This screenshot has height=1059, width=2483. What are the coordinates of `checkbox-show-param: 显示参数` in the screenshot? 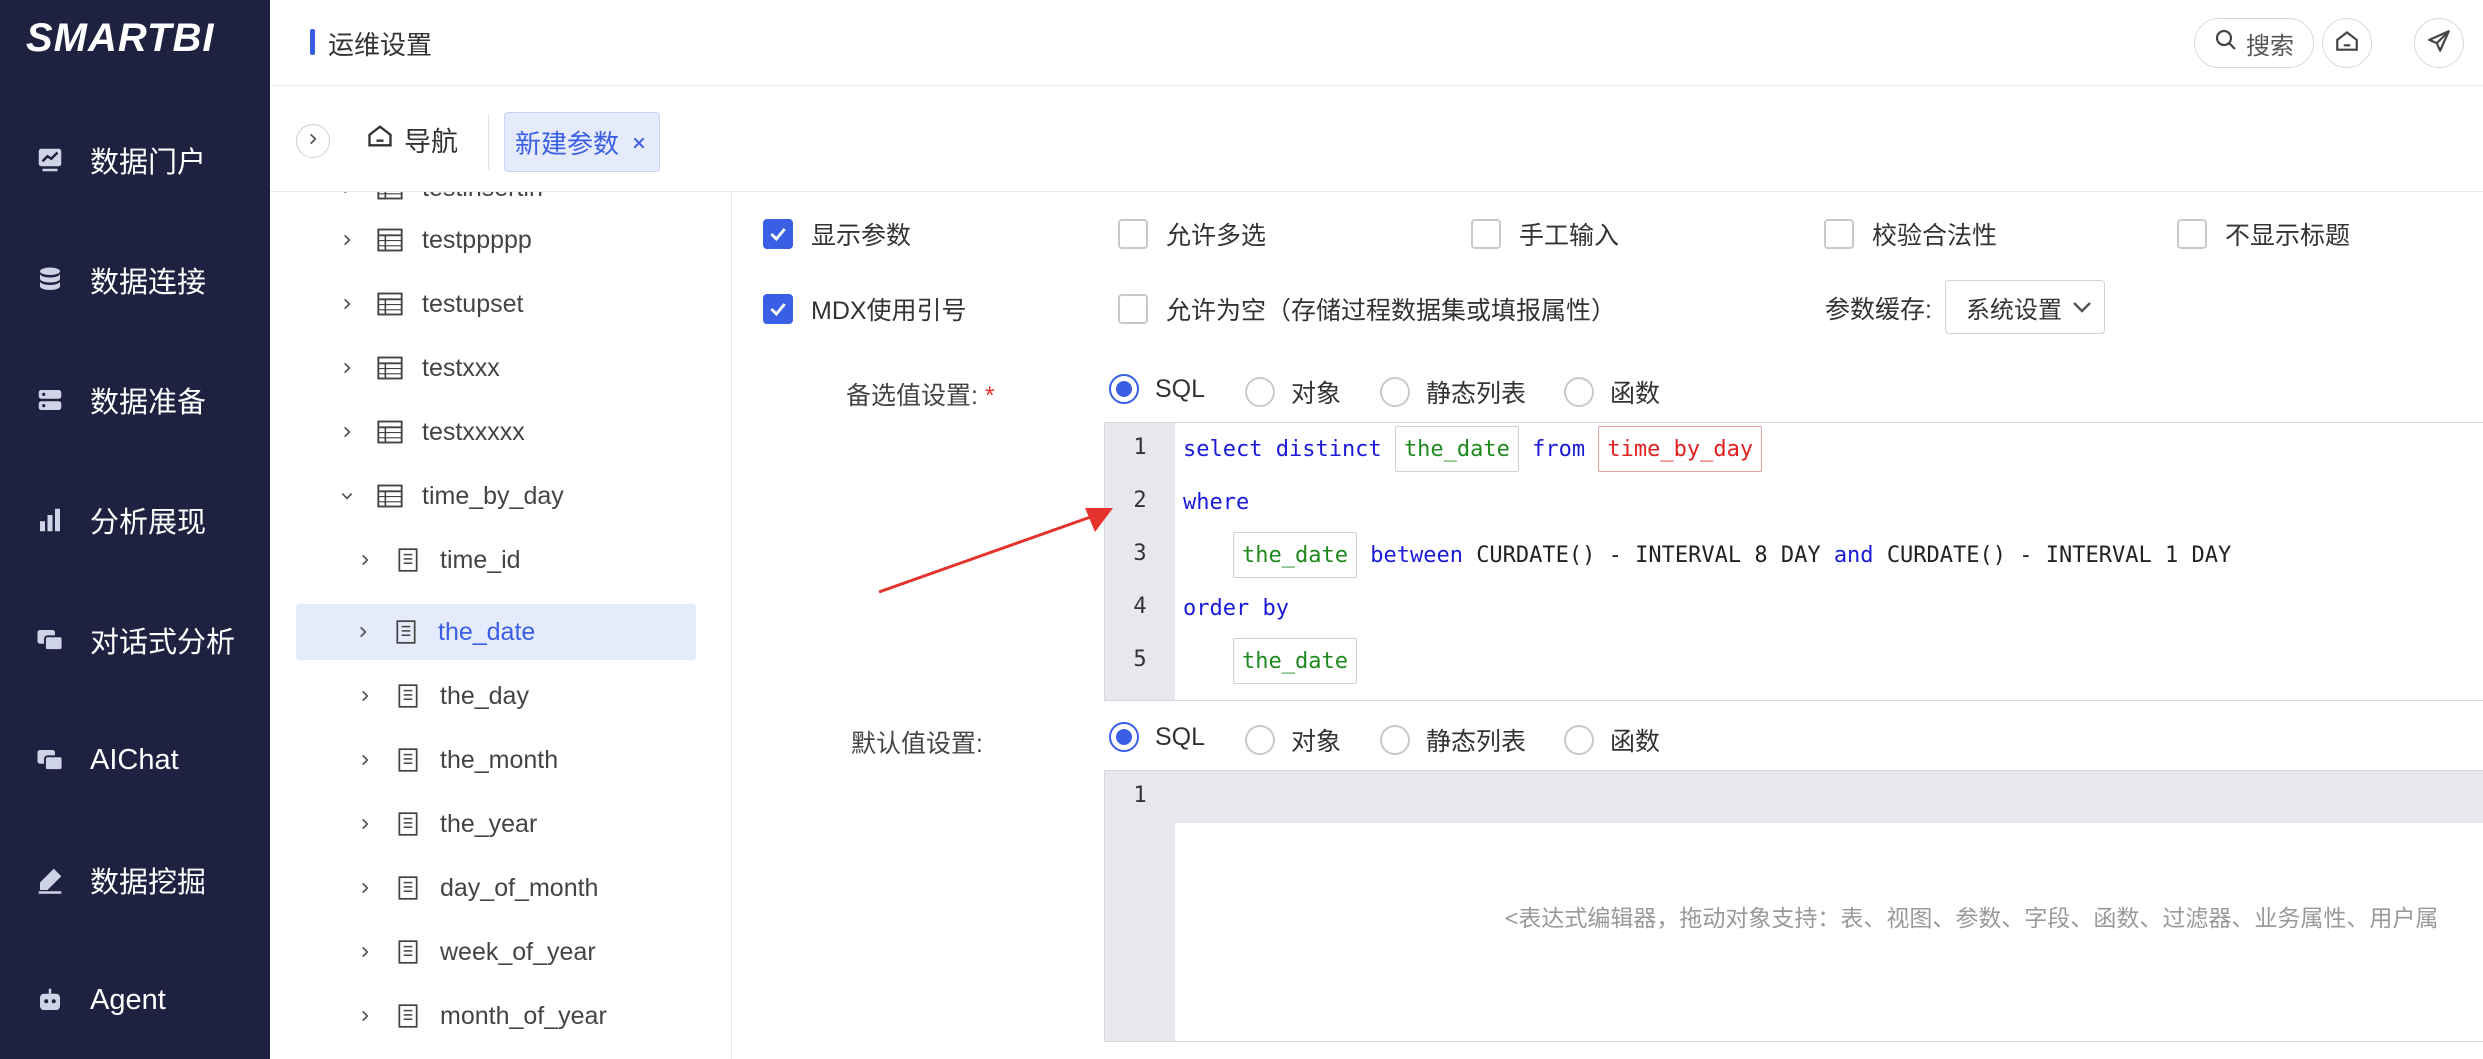 It's located at (837, 234).